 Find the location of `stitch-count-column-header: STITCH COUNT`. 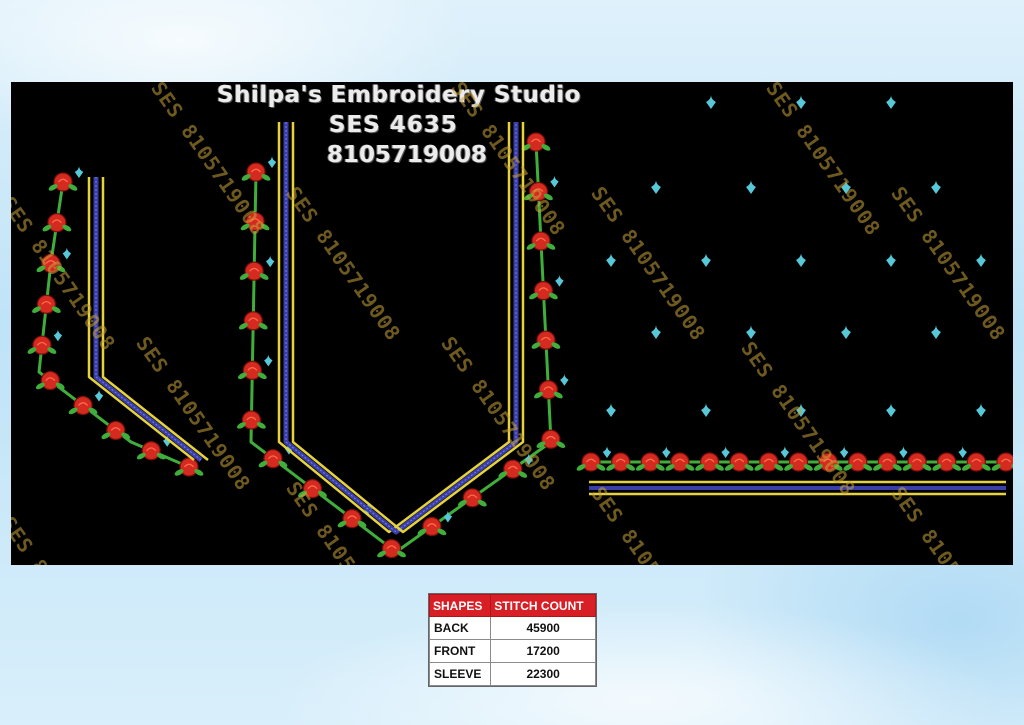

stitch-count-column-header: STITCH COUNT is located at coordinates (543, 605).